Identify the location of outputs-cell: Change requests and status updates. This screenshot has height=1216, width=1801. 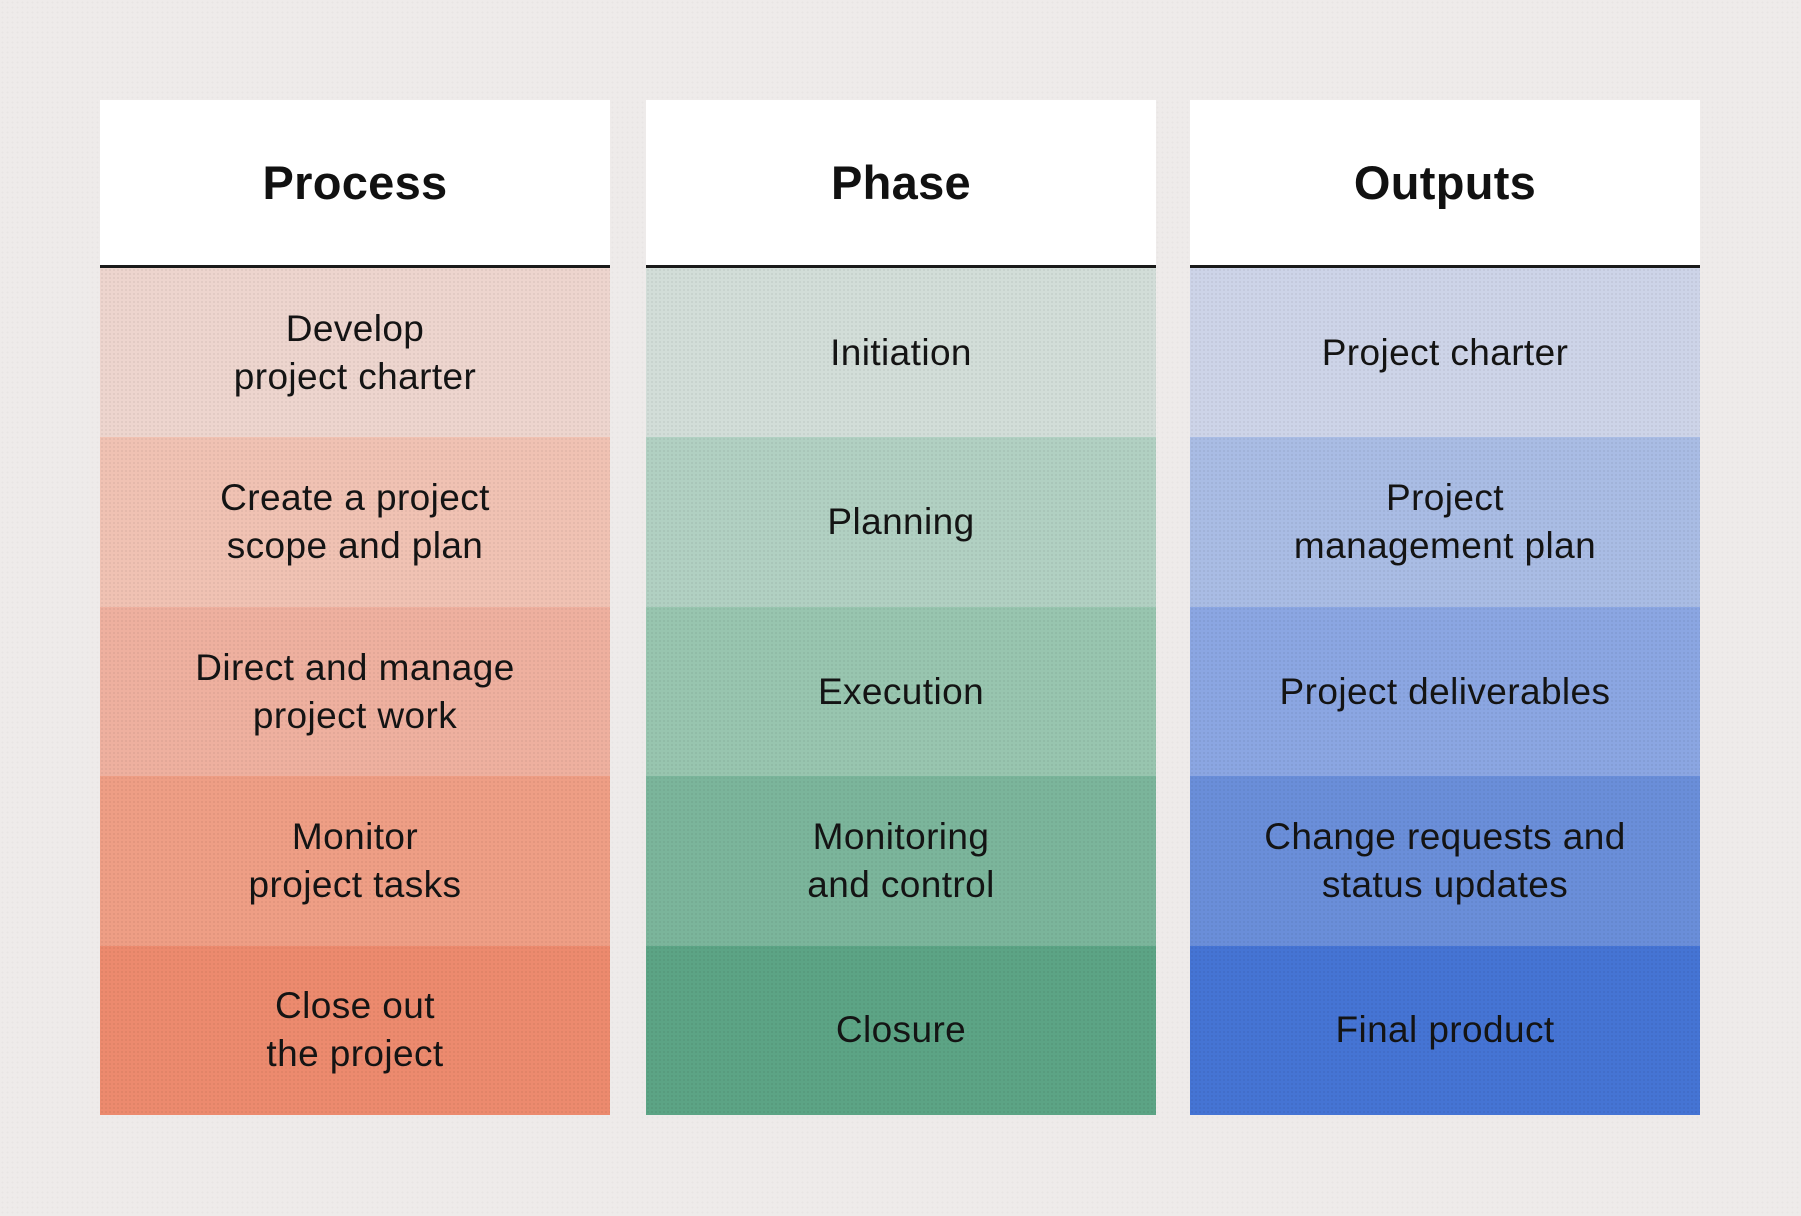
(1445, 861).